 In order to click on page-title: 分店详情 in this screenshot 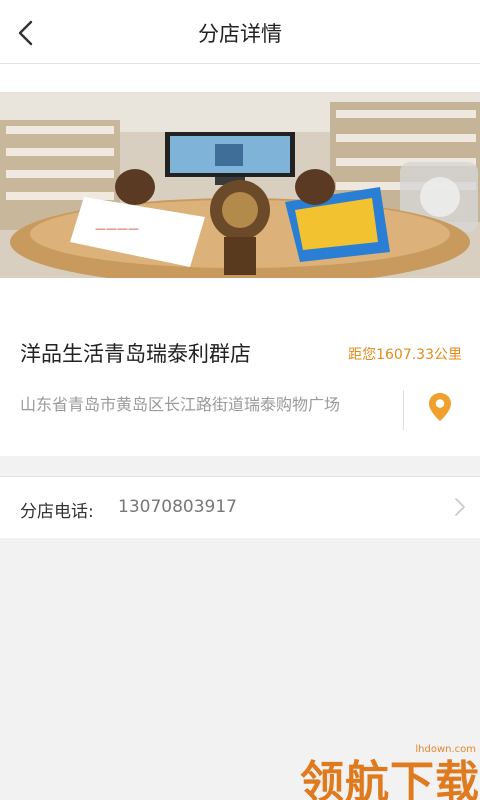, I will do `click(240, 34)`.